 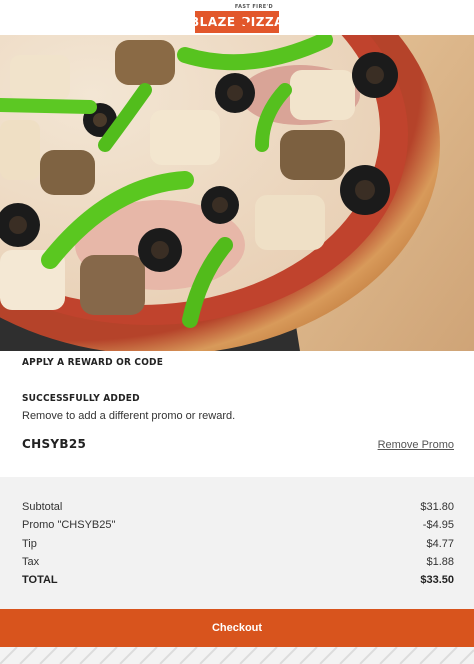 I want to click on app-header: FAST FIRE'D BLAZE PIZZA, so click(x=237, y=17).